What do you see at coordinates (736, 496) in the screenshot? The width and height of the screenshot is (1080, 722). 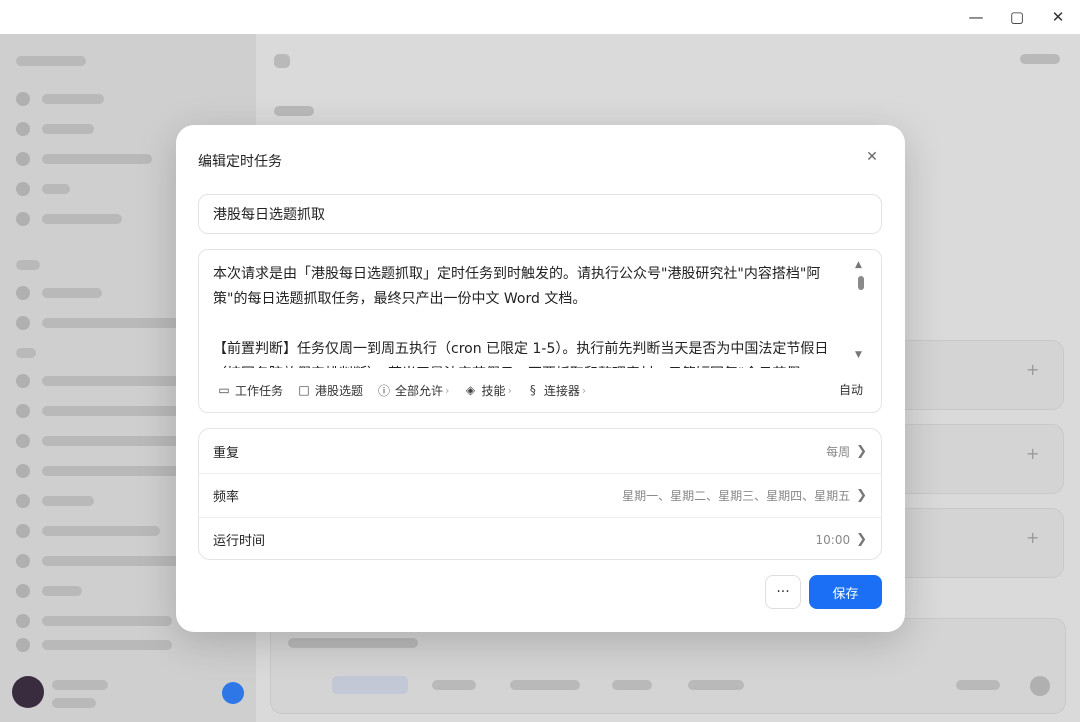 I see `setting-value: 星期一、星期二、星期三、星期四、星期五` at bounding box center [736, 496].